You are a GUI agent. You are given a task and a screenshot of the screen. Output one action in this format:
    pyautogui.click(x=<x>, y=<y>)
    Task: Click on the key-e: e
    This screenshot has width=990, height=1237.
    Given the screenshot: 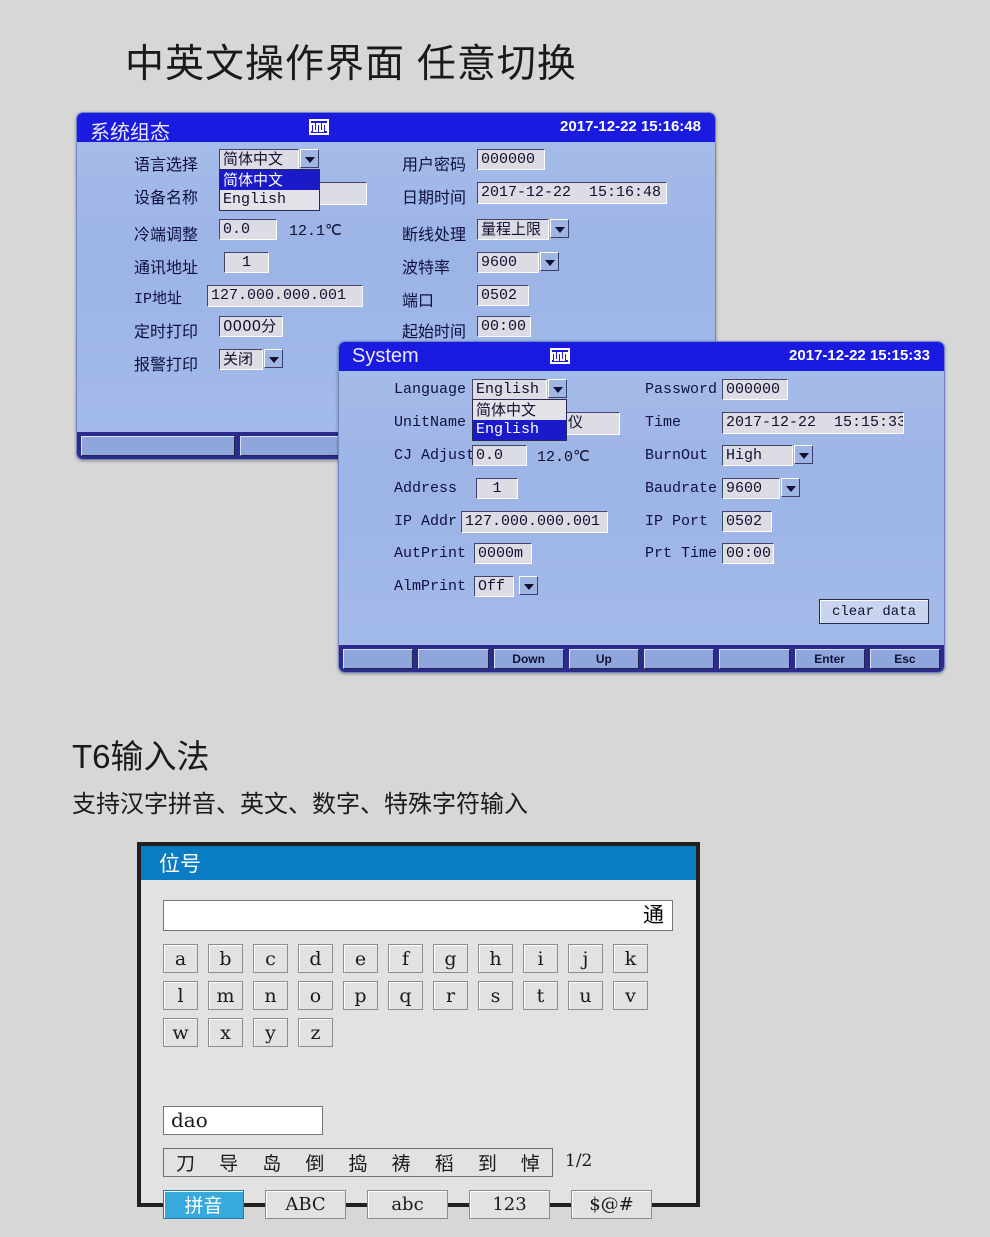 What is the action you would take?
    pyautogui.click(x=360, y=958)
    